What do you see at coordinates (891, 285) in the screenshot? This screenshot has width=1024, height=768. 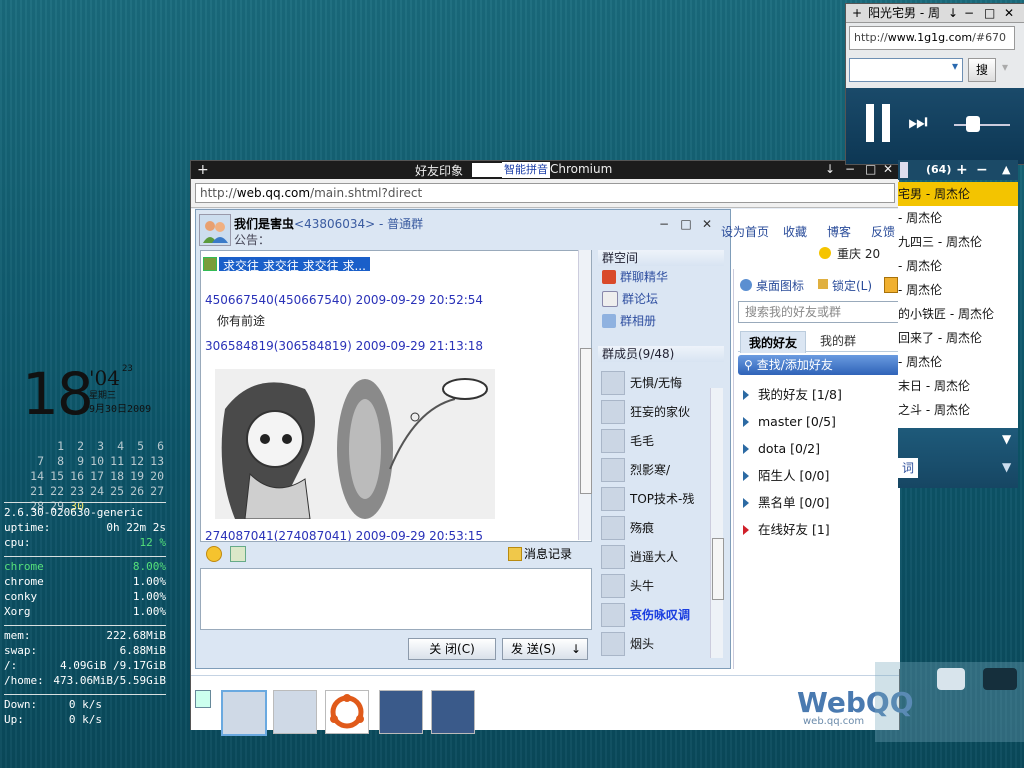 I see `menu-icon` at bounding box center [891, 285].